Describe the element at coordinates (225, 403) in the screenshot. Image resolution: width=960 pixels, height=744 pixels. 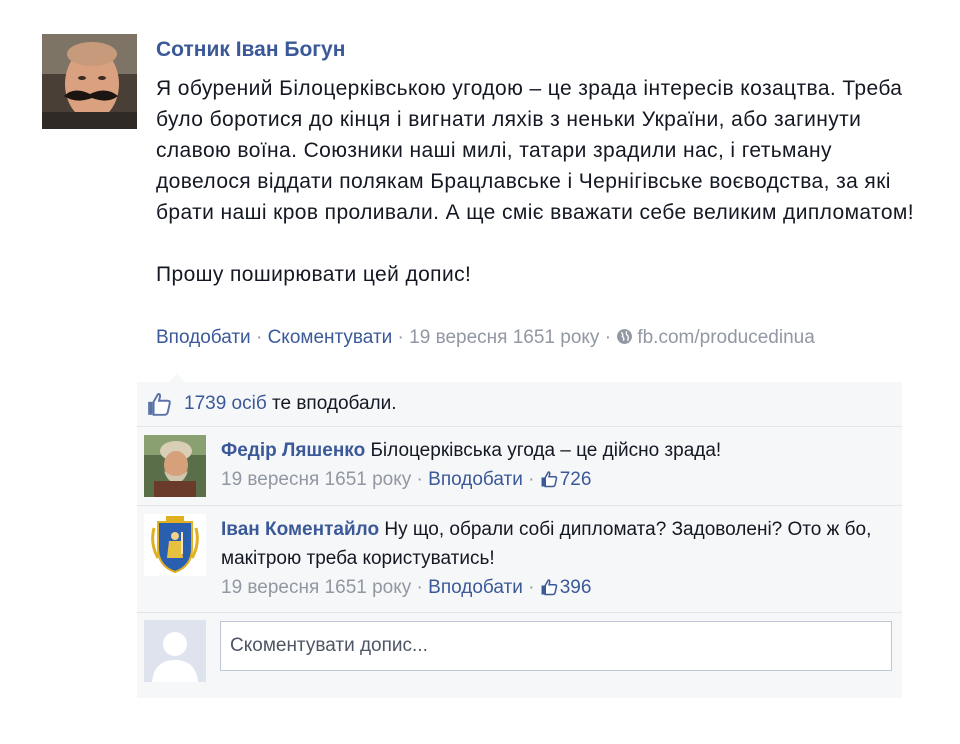
I see `likes-count: 1739 осіб` at that location.